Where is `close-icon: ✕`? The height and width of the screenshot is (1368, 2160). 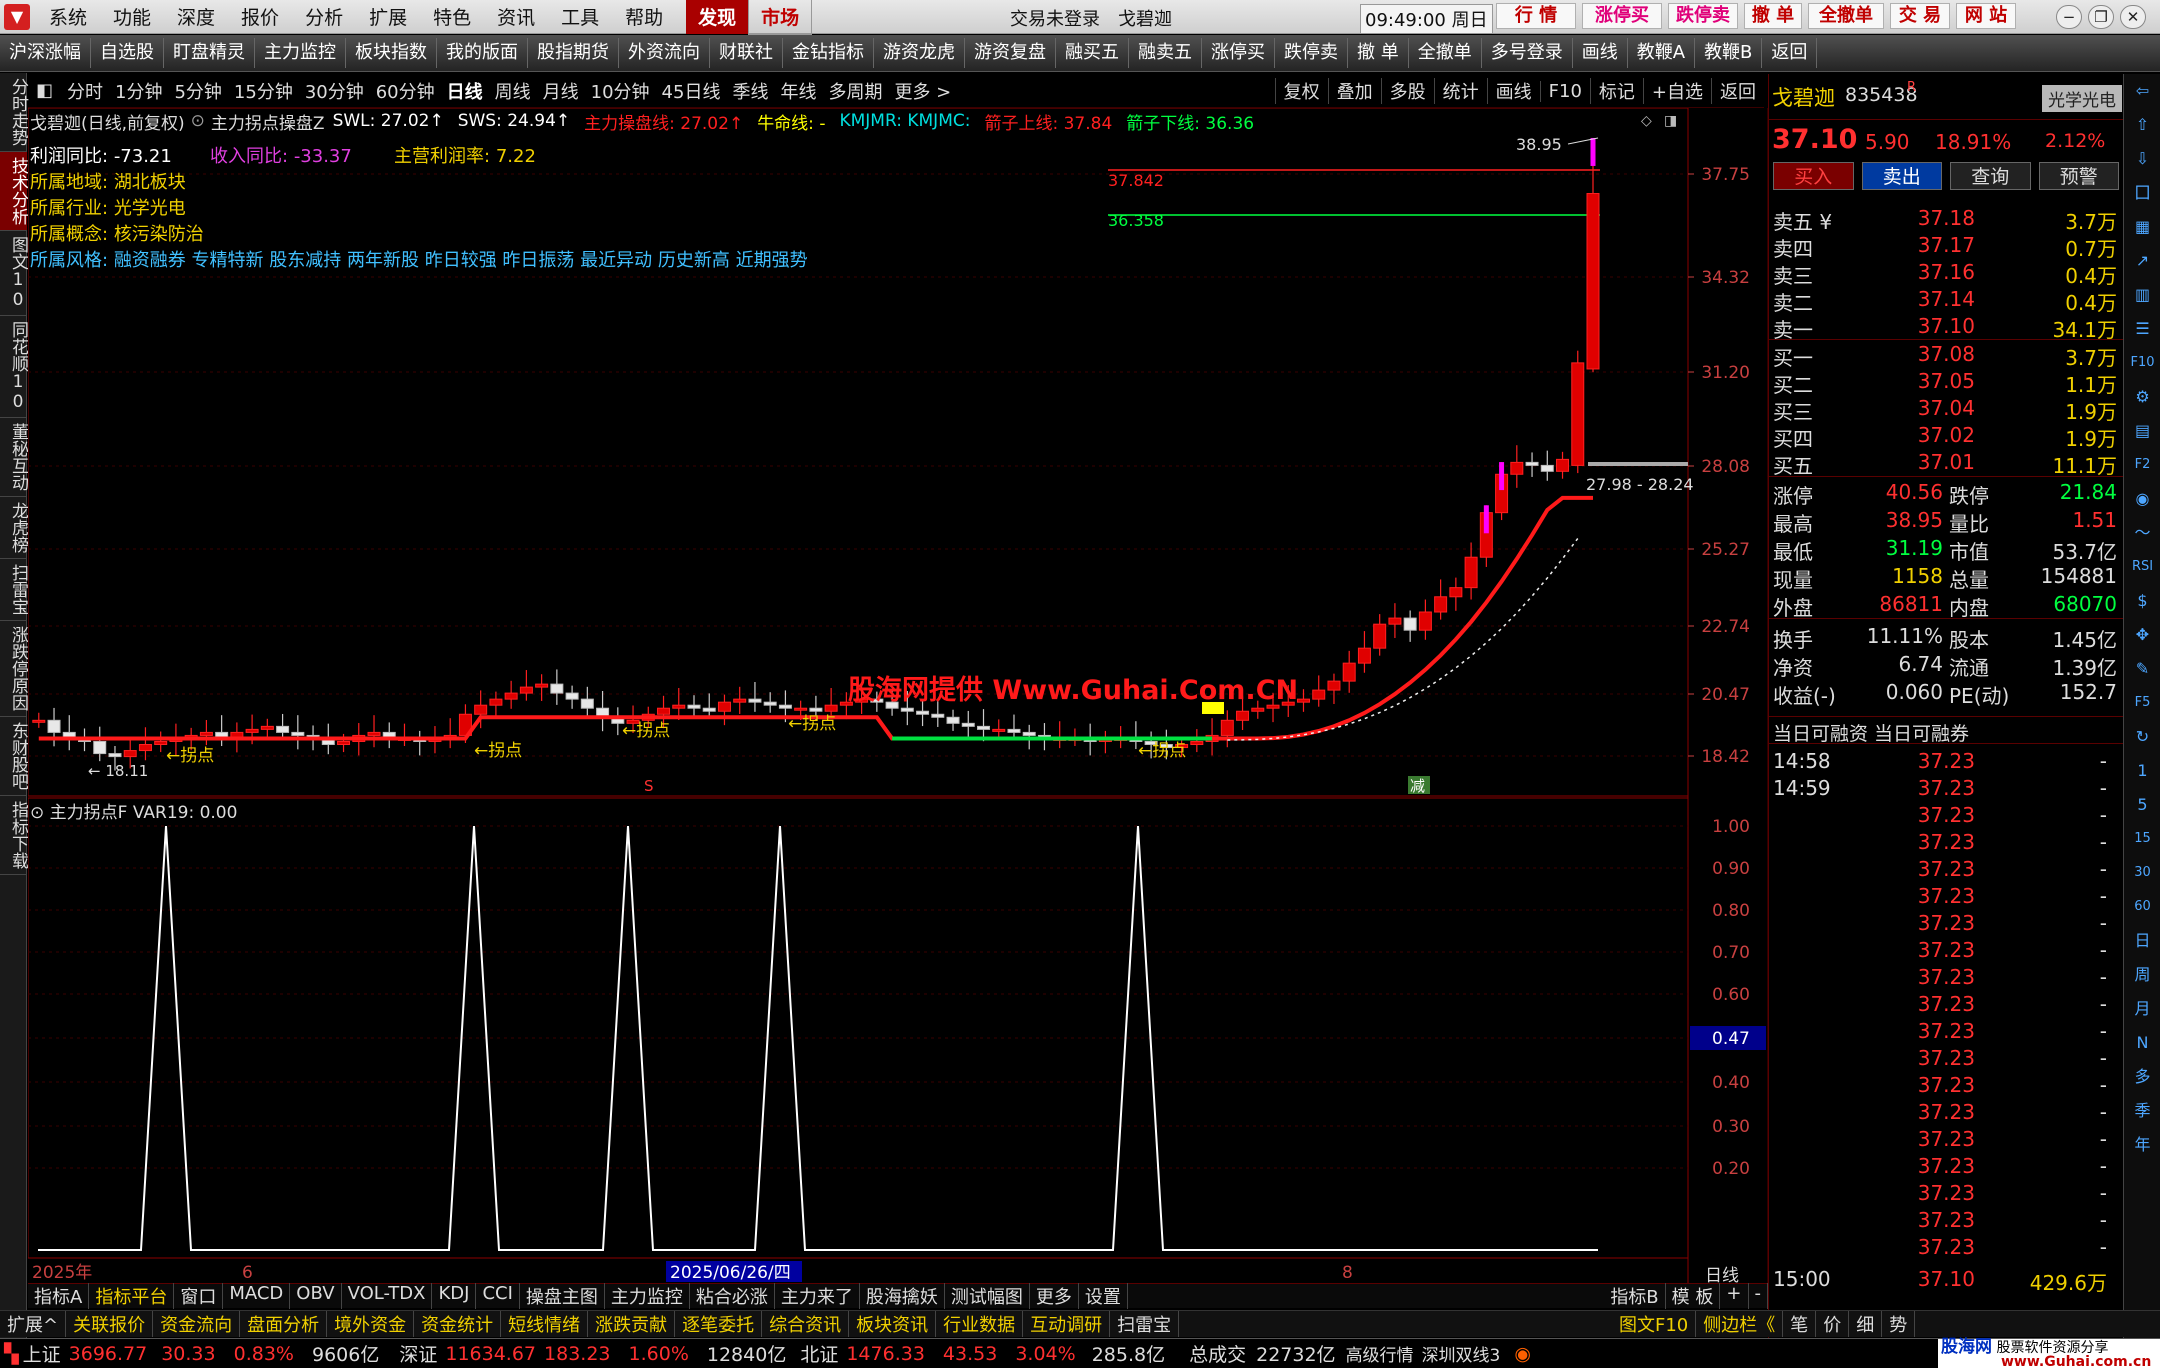
close-icon: ✕ is located at coordinates (2133, 17).